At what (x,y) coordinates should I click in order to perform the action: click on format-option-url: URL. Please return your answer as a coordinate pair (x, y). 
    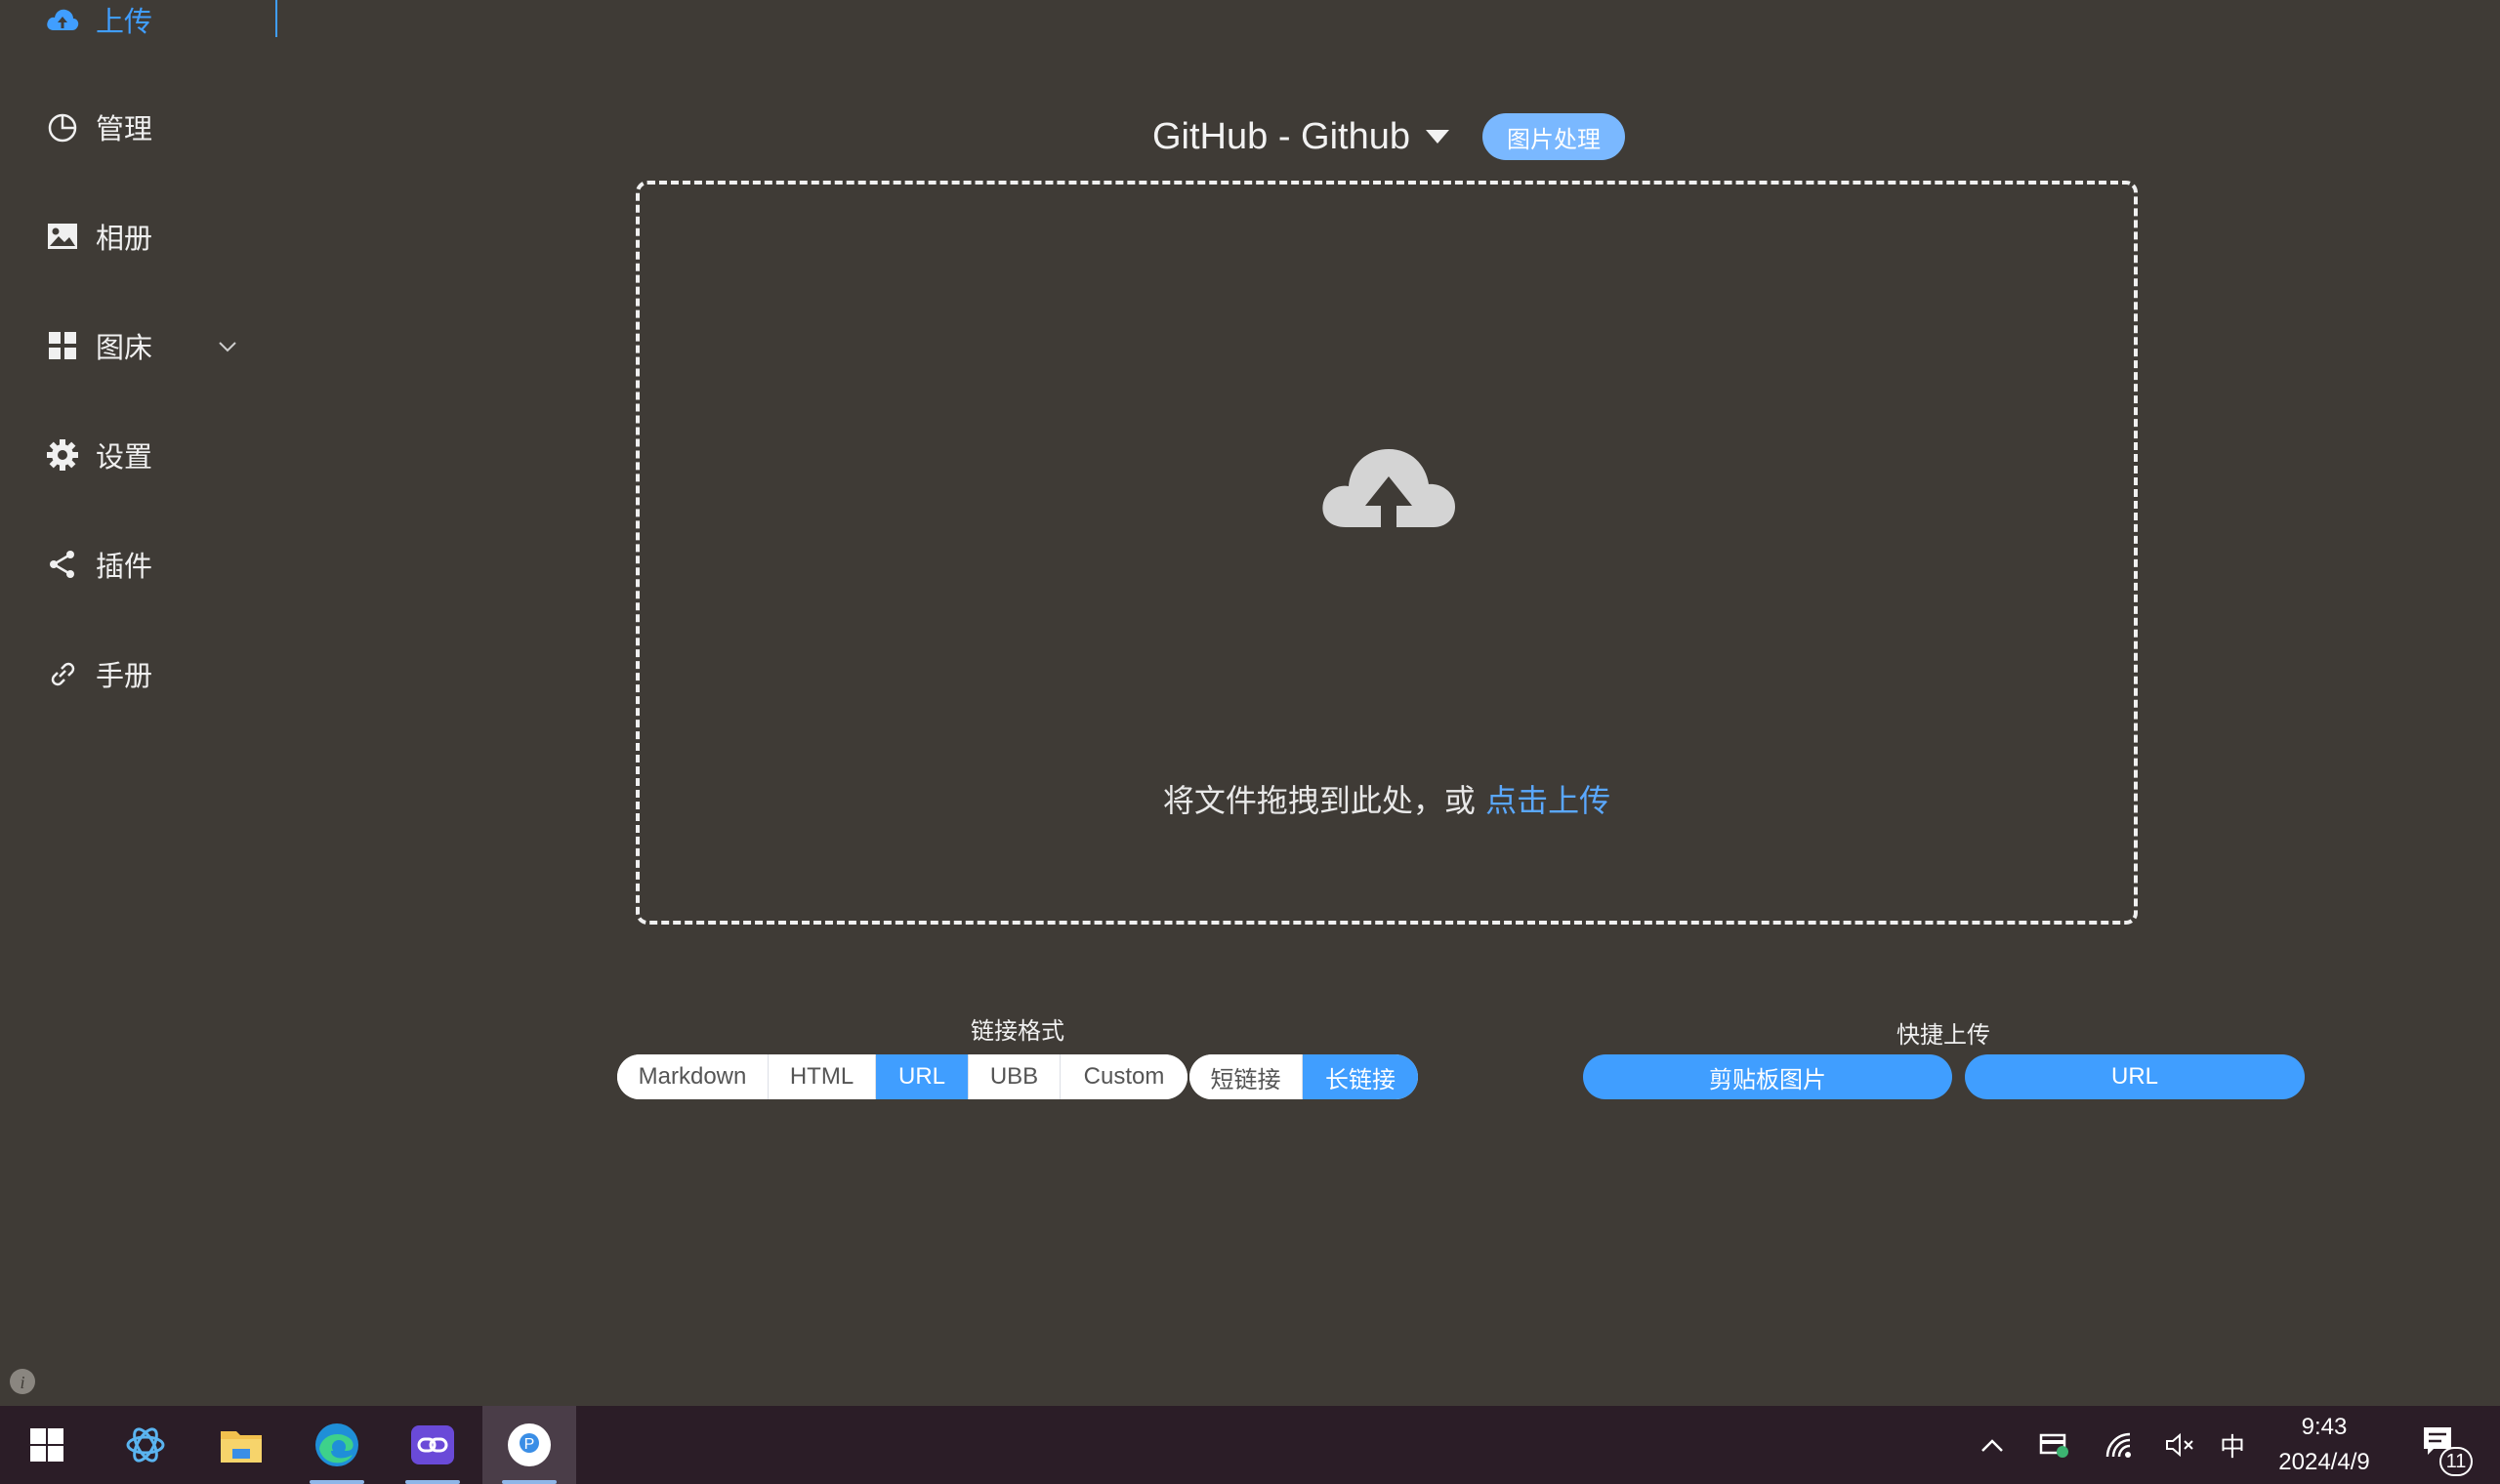
    Looking at the image, I should click on (922, 1076).